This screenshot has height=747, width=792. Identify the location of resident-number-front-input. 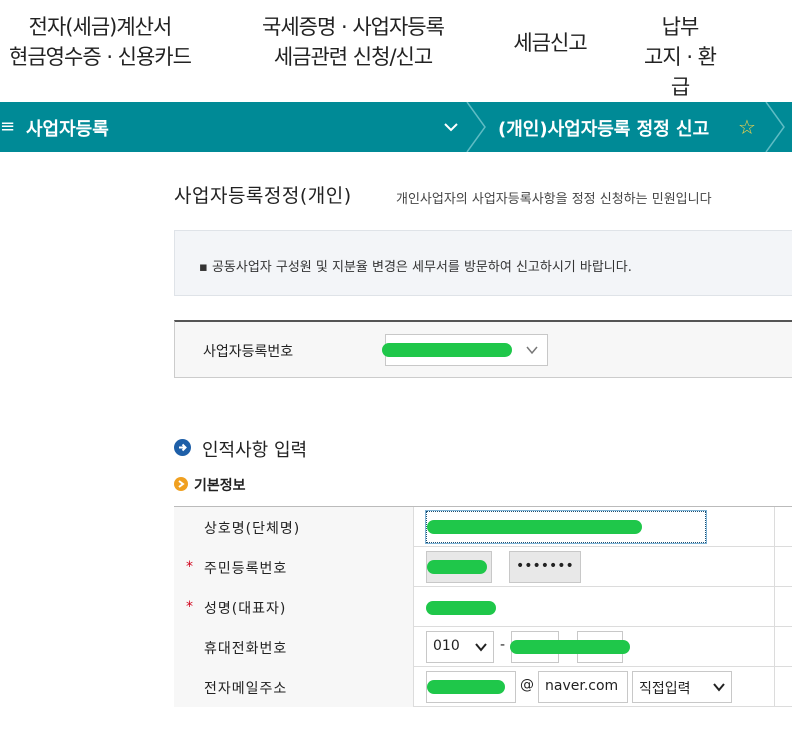
(459, 567).